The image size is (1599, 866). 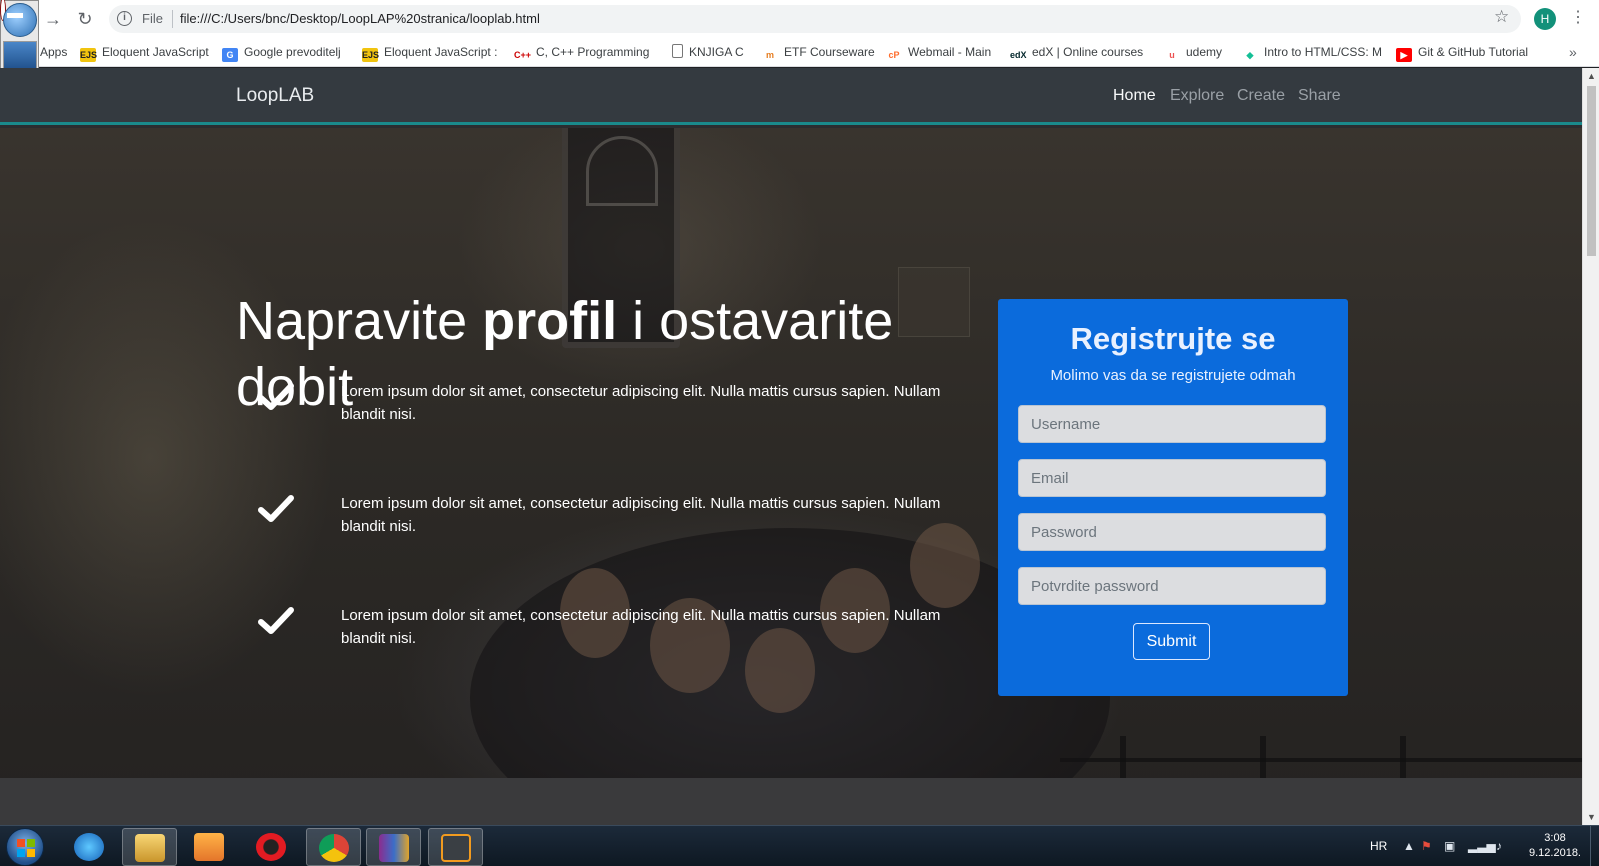 I want to click on nav-home: Home, so click(x=1134, y=96).